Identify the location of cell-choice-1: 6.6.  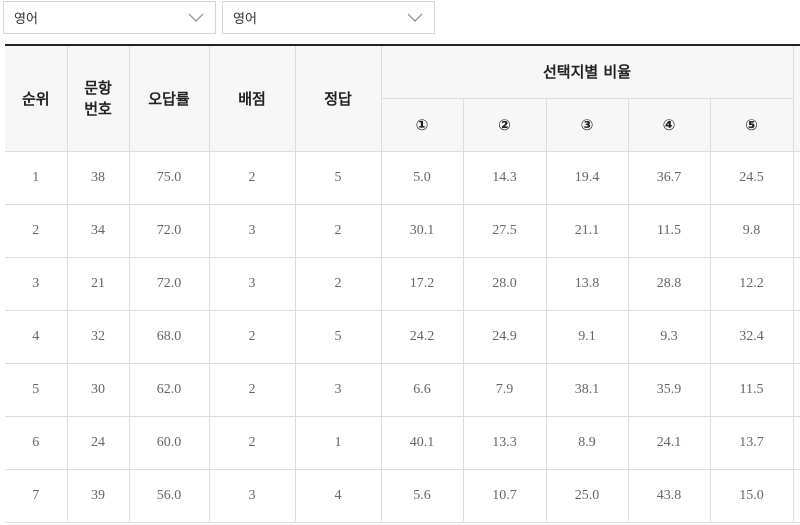
(422, 389).